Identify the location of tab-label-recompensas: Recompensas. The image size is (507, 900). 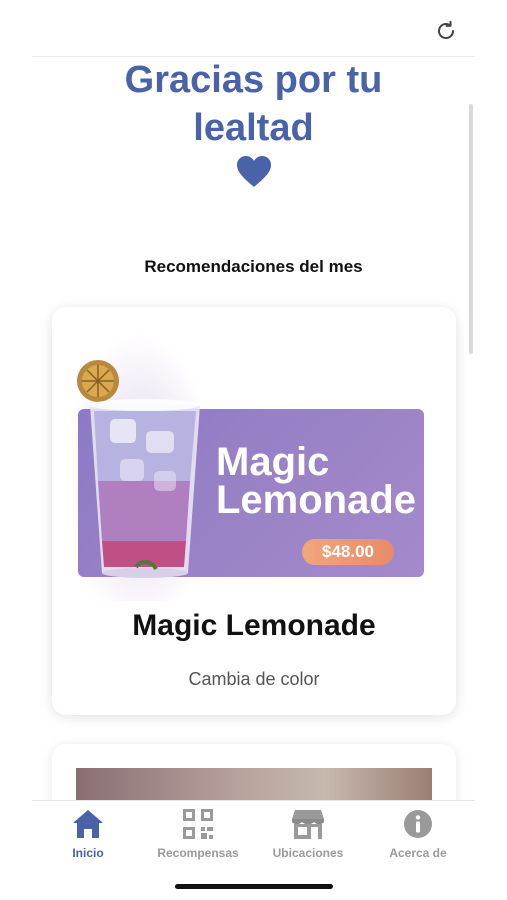
(198, 853).